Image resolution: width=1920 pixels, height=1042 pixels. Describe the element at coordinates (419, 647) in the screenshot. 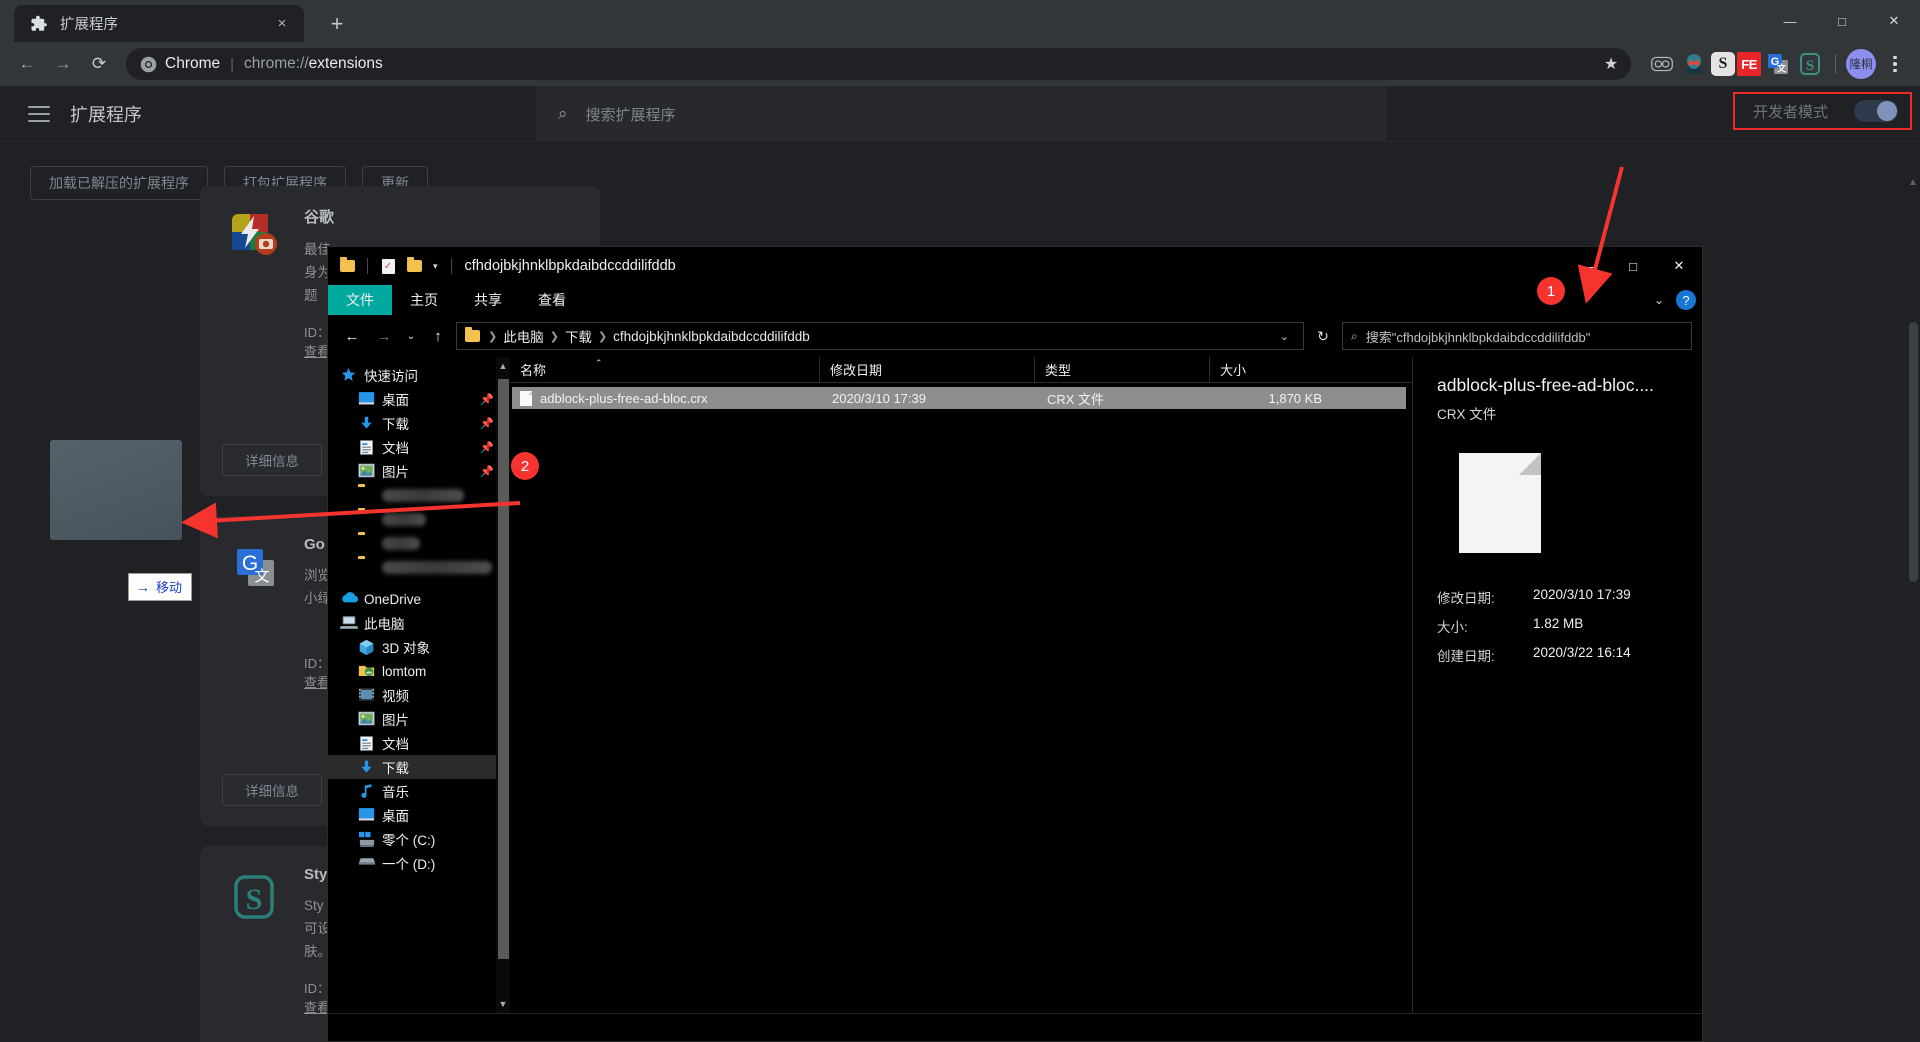

I see `sidebar-item-3d-objects: 3D 对象` at that location.